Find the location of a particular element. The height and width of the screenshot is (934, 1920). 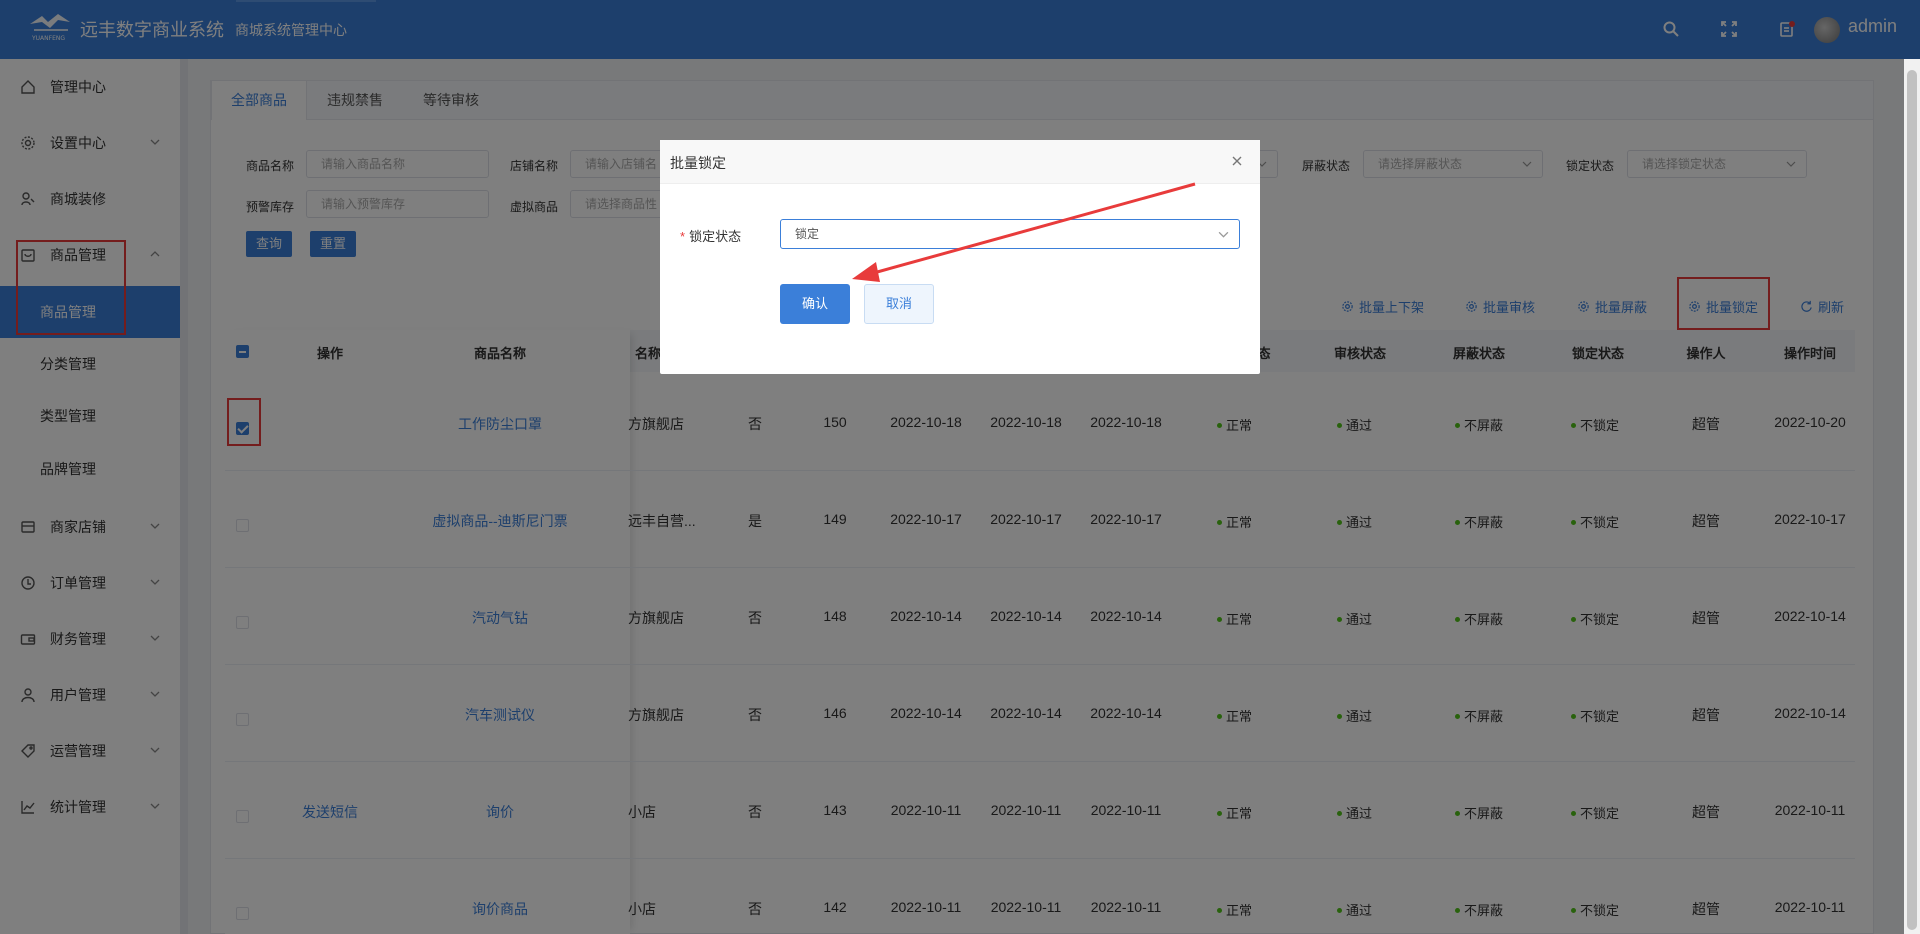

confirm-button: 确认 is located at coordinates (815, 304).